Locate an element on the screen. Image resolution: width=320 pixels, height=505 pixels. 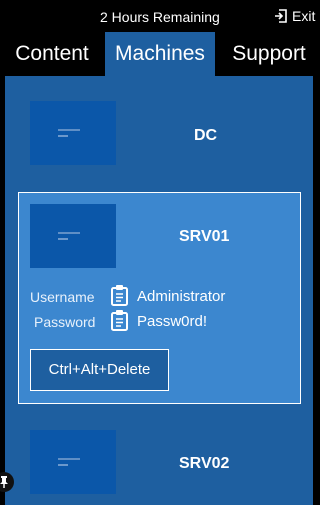
tab-machines: Machines is located at coordinates (160, 54).